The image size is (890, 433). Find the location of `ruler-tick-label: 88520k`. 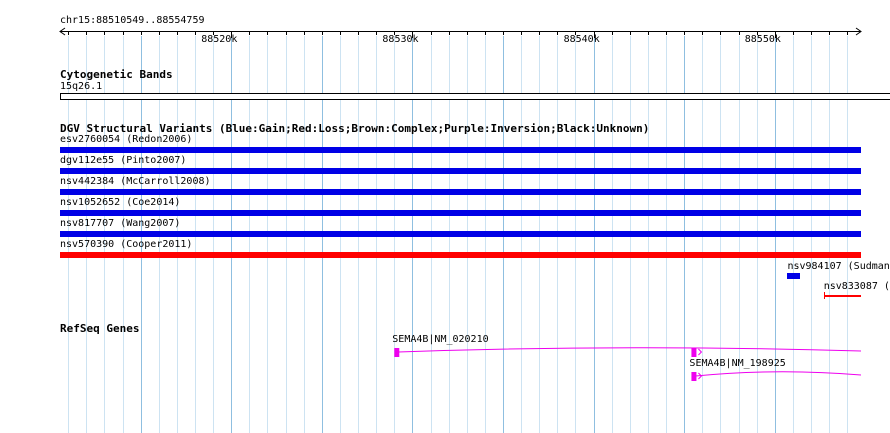

ruler-tick-label: 88520k is located at coordinates (219, 39).